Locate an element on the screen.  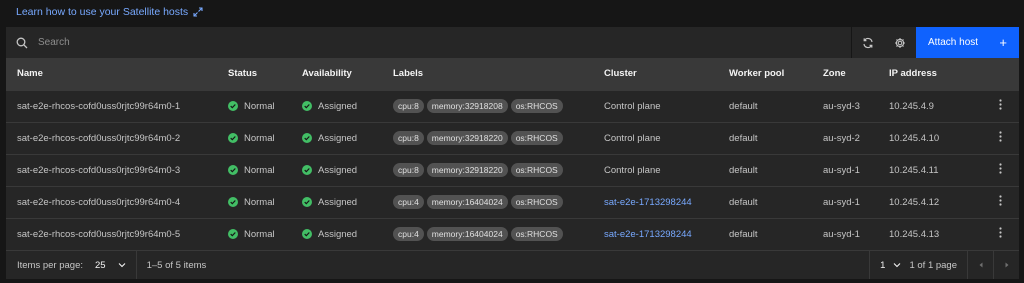
header-name: Name is located at coordinates (111, 74).